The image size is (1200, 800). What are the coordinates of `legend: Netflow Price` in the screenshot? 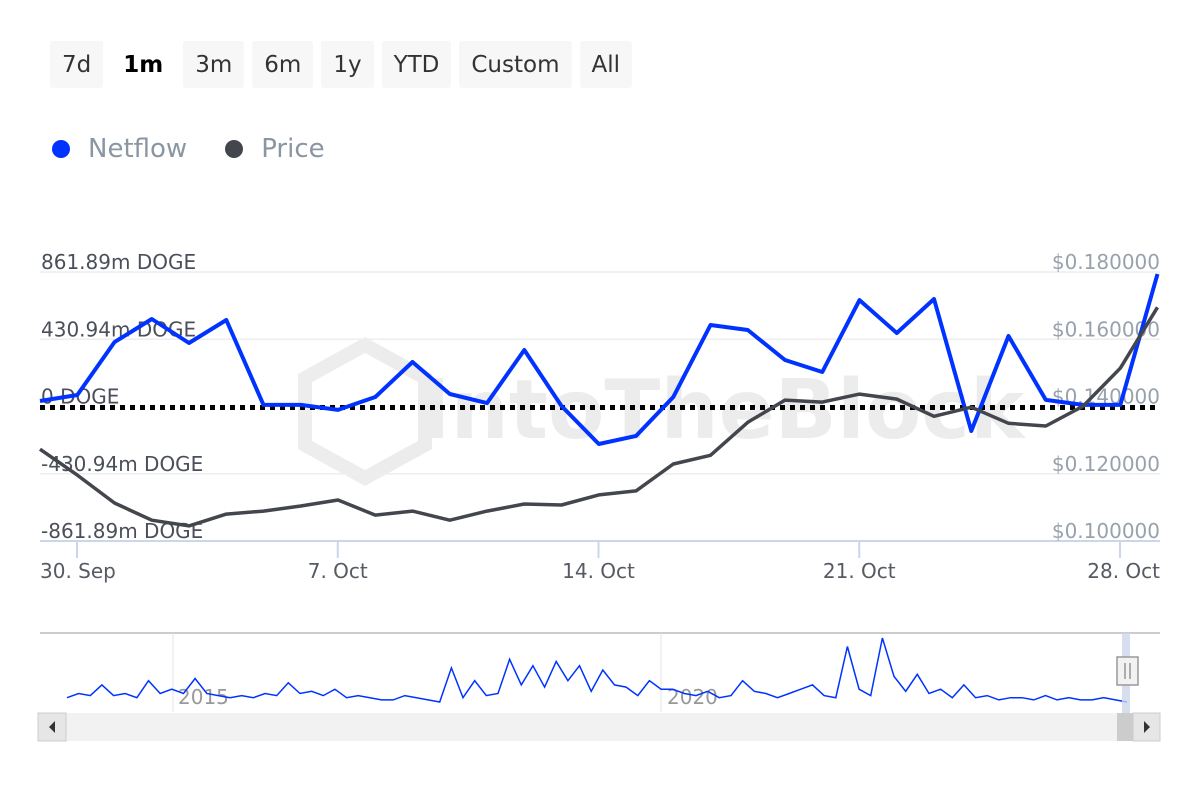 It's located at (188, 149).